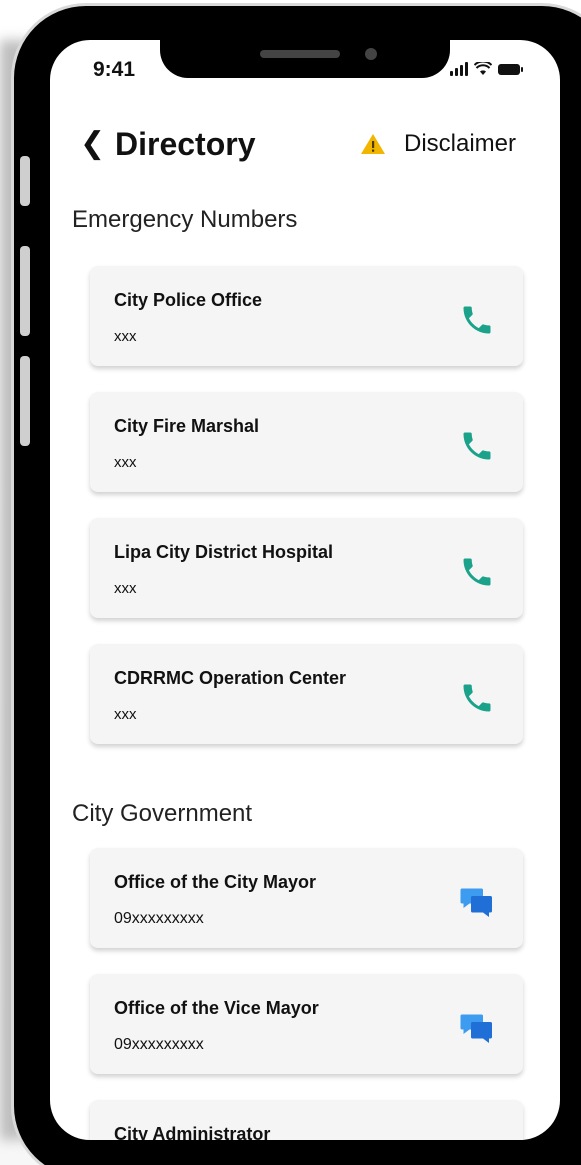 This screenshot has width=581, height=1165. I want to click on contact-card: Office of the Vice Mayor 09xxxxxxxxx, so click(306, 1024).